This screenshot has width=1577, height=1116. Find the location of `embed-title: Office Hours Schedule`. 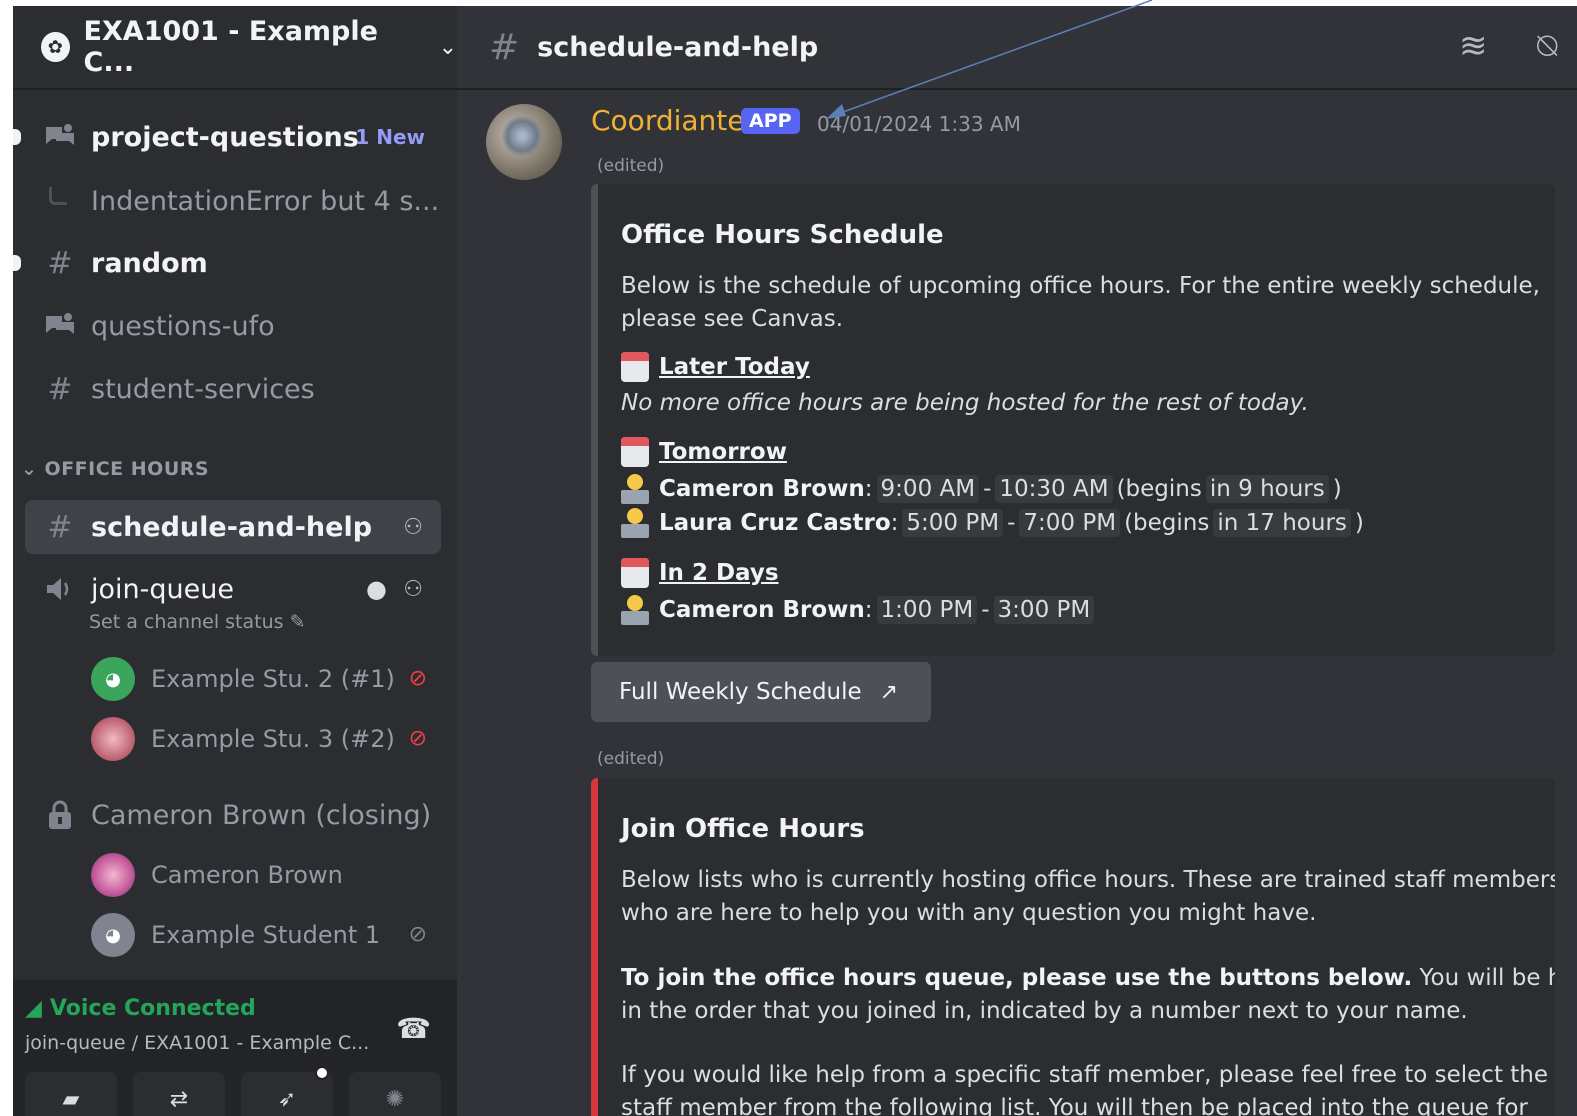

embed-title: Office Hours Schedule is located at coordinates (782, 235).